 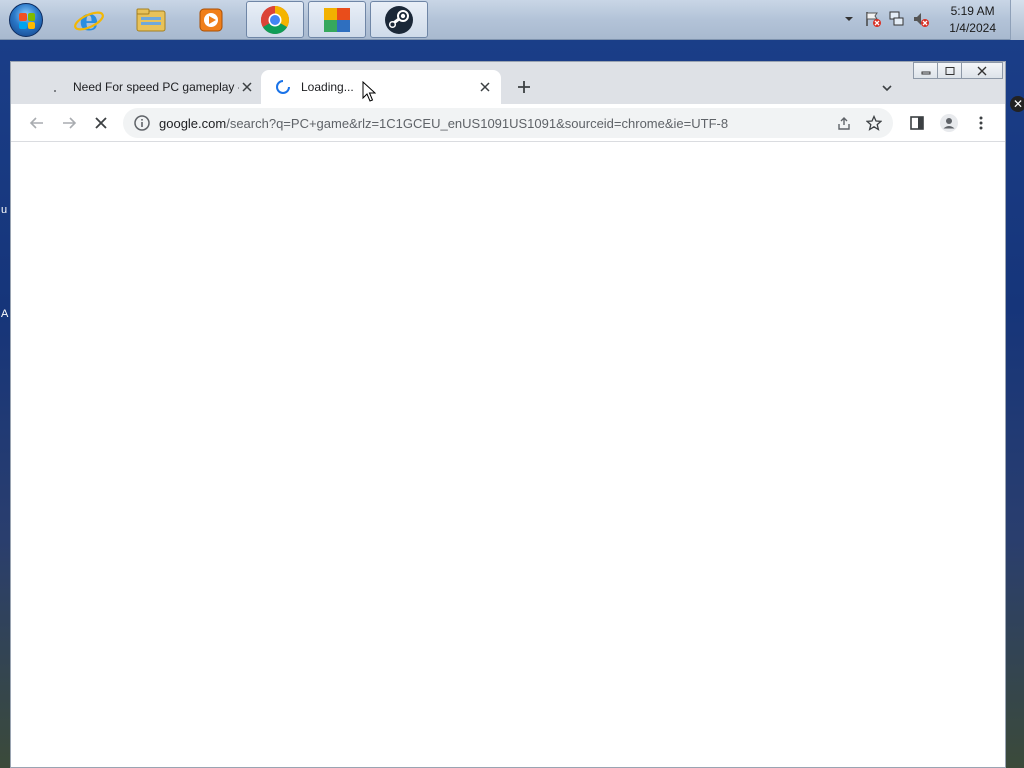 I want to click on action-center-tray-button, so click(x=873, y=19).